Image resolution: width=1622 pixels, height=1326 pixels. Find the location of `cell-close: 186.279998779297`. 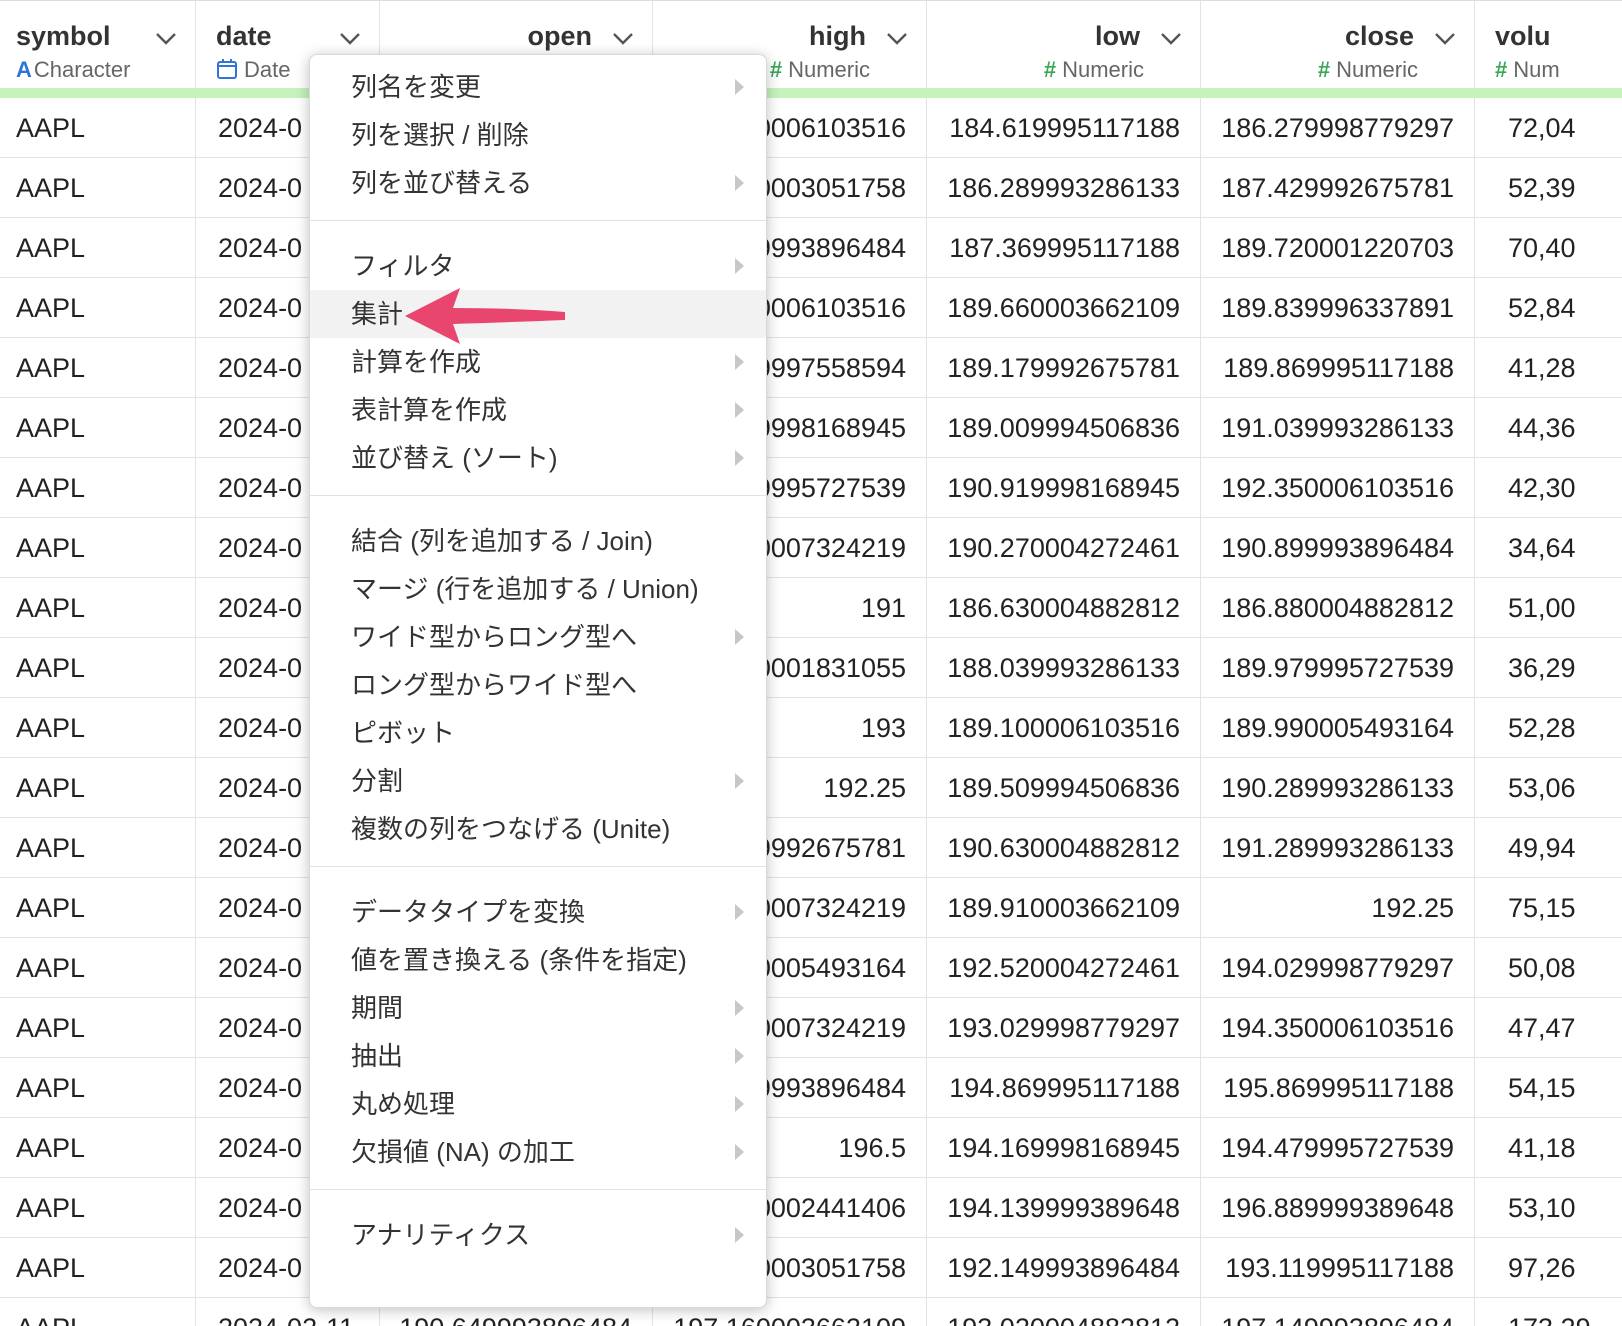

cell-close: 186.279998779297 is located at coordinates (1338, 128).